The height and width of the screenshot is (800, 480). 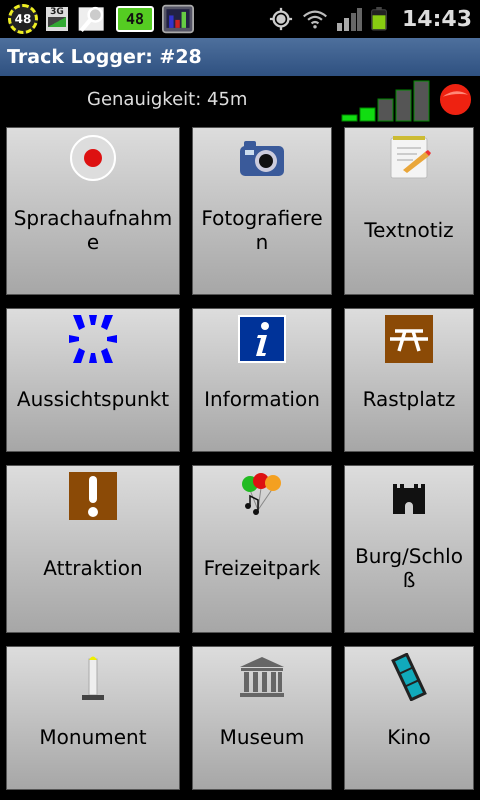 What do you see at coordinates (93, 549) in the screenshot?
I see `category-button: Attraktion` at bounding box center [93, 549].